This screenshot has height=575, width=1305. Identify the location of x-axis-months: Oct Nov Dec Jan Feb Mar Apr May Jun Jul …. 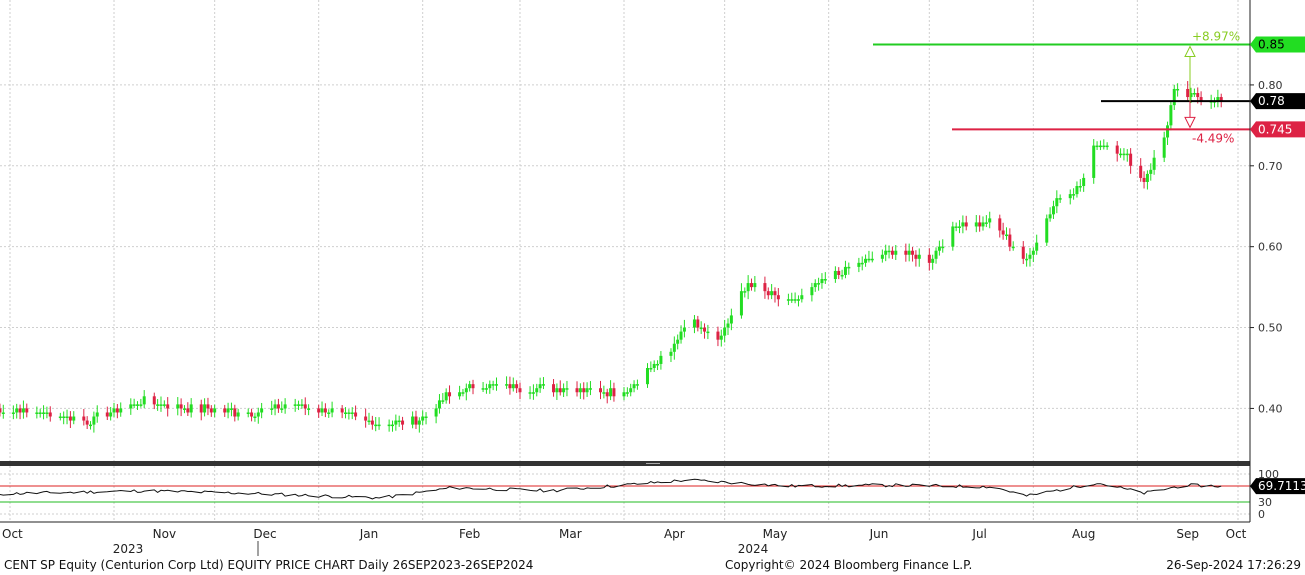
(624, 534).